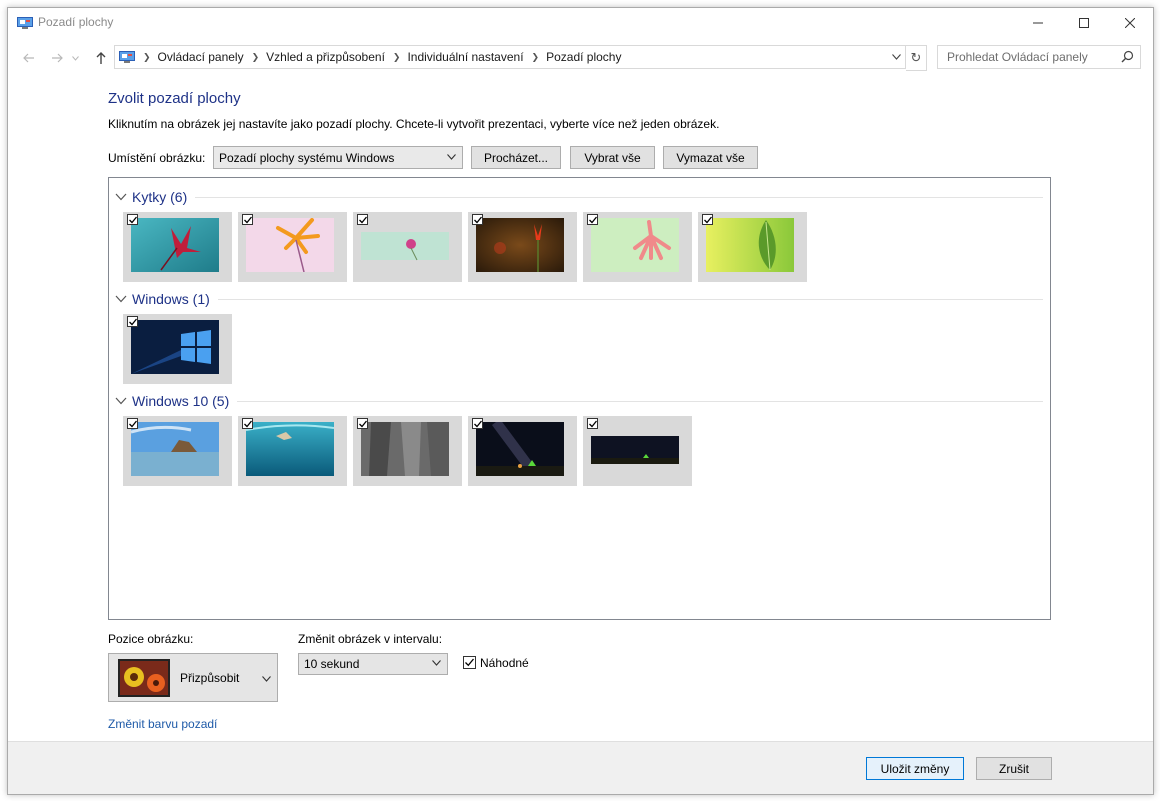 The height and width of the screenshot is (801, 1160). I want to click on wallpaper-thumbnail-rock, so click(407, 451).